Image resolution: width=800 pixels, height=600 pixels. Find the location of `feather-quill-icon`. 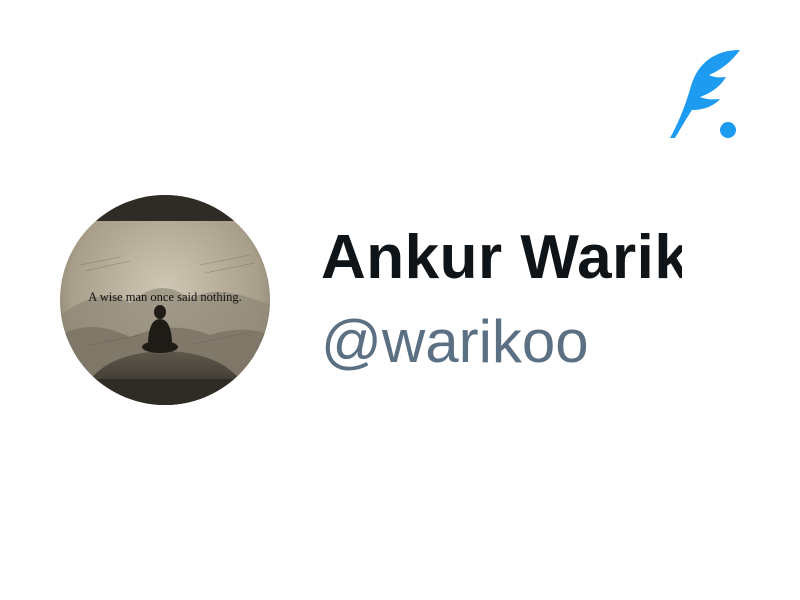

feather-quill-icon is located at coordinates (705, 94).